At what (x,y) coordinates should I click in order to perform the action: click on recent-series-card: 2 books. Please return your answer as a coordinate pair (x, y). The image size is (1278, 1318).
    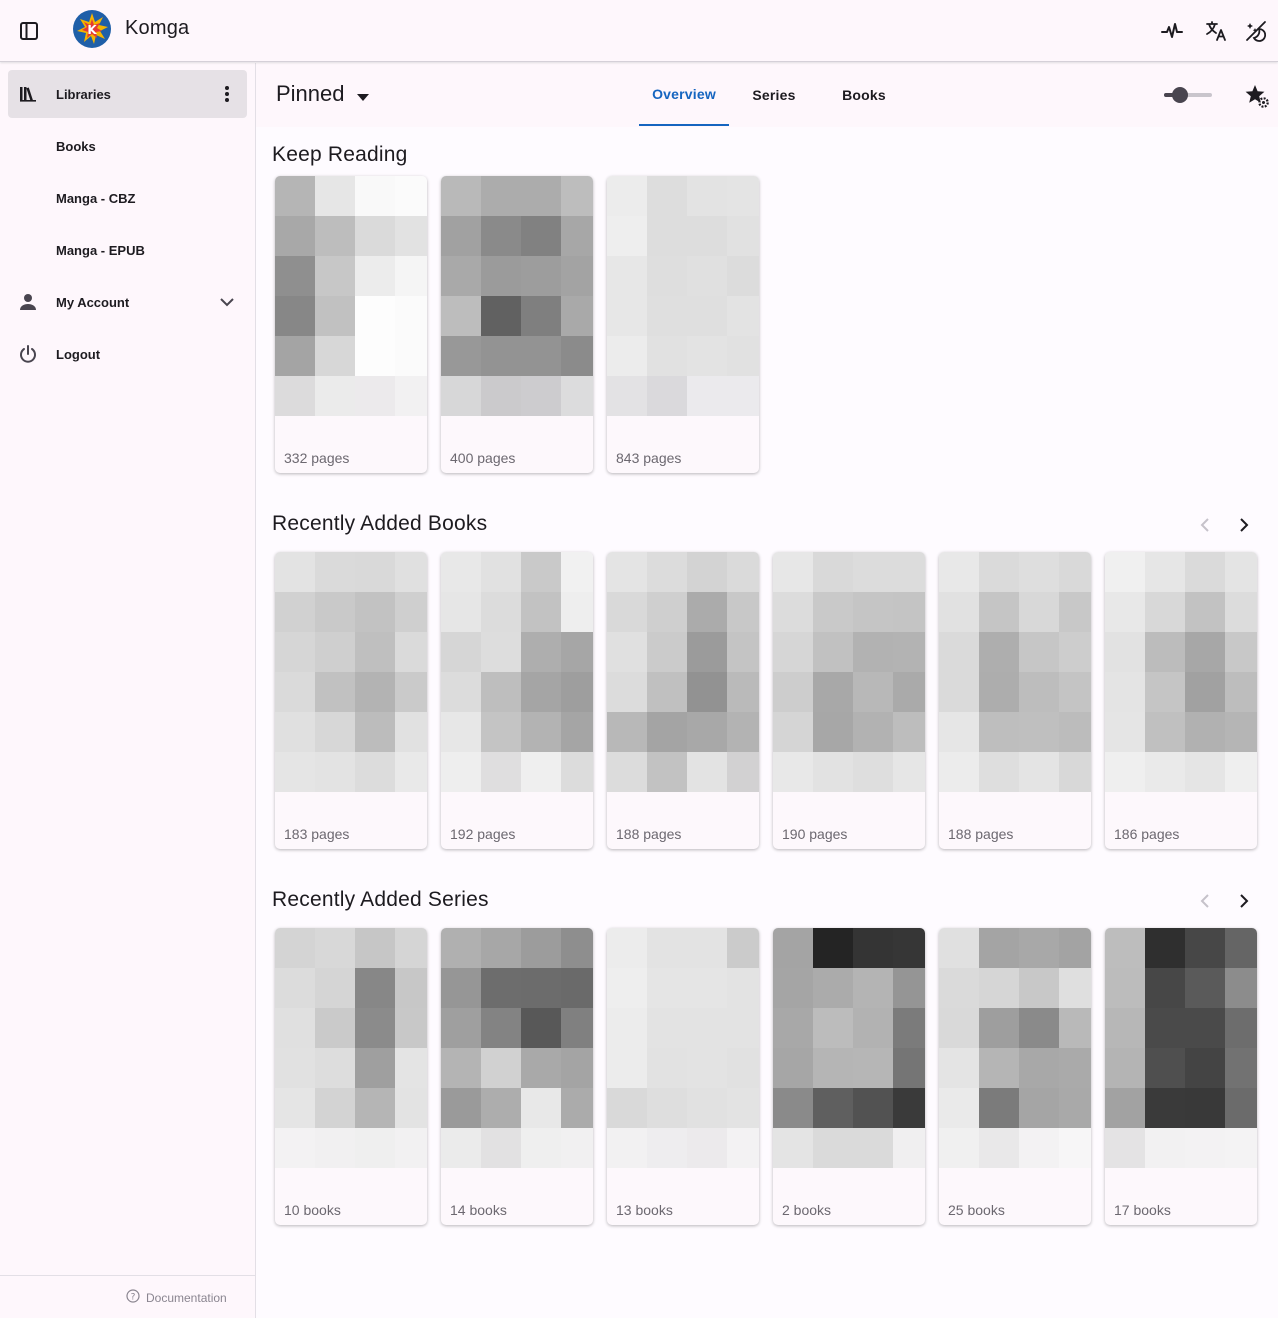
    Looking at the image, I should click on (849, 1076).